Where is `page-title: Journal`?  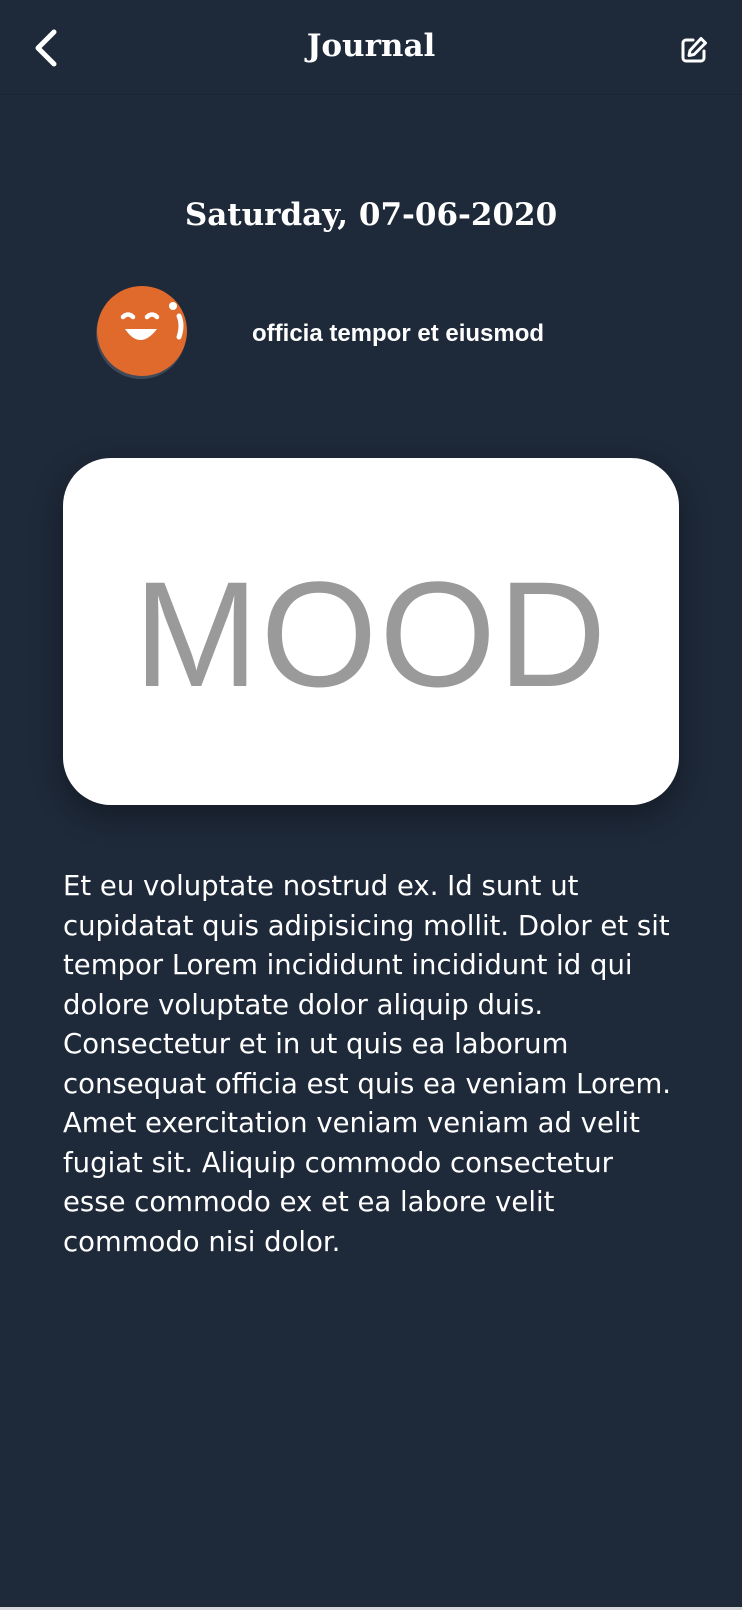 page-title: Journal is located at coordinates (371, 46).